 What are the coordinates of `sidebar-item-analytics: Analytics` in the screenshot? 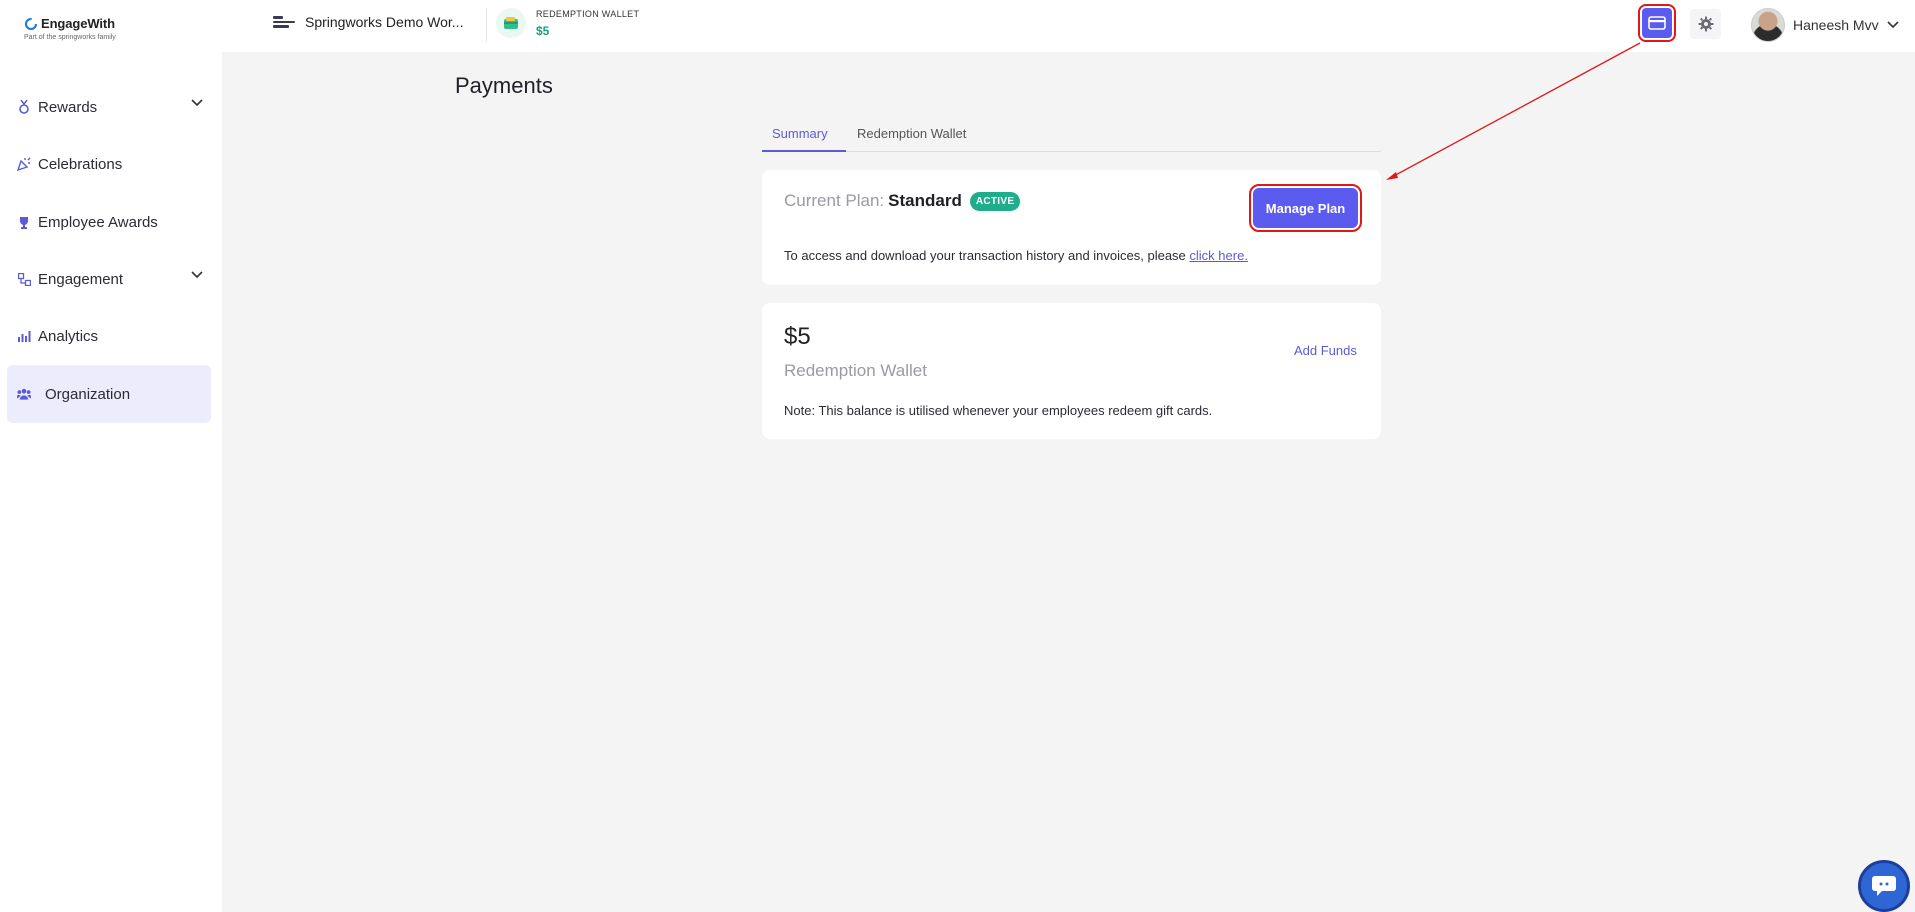 It's located at (109, 336).